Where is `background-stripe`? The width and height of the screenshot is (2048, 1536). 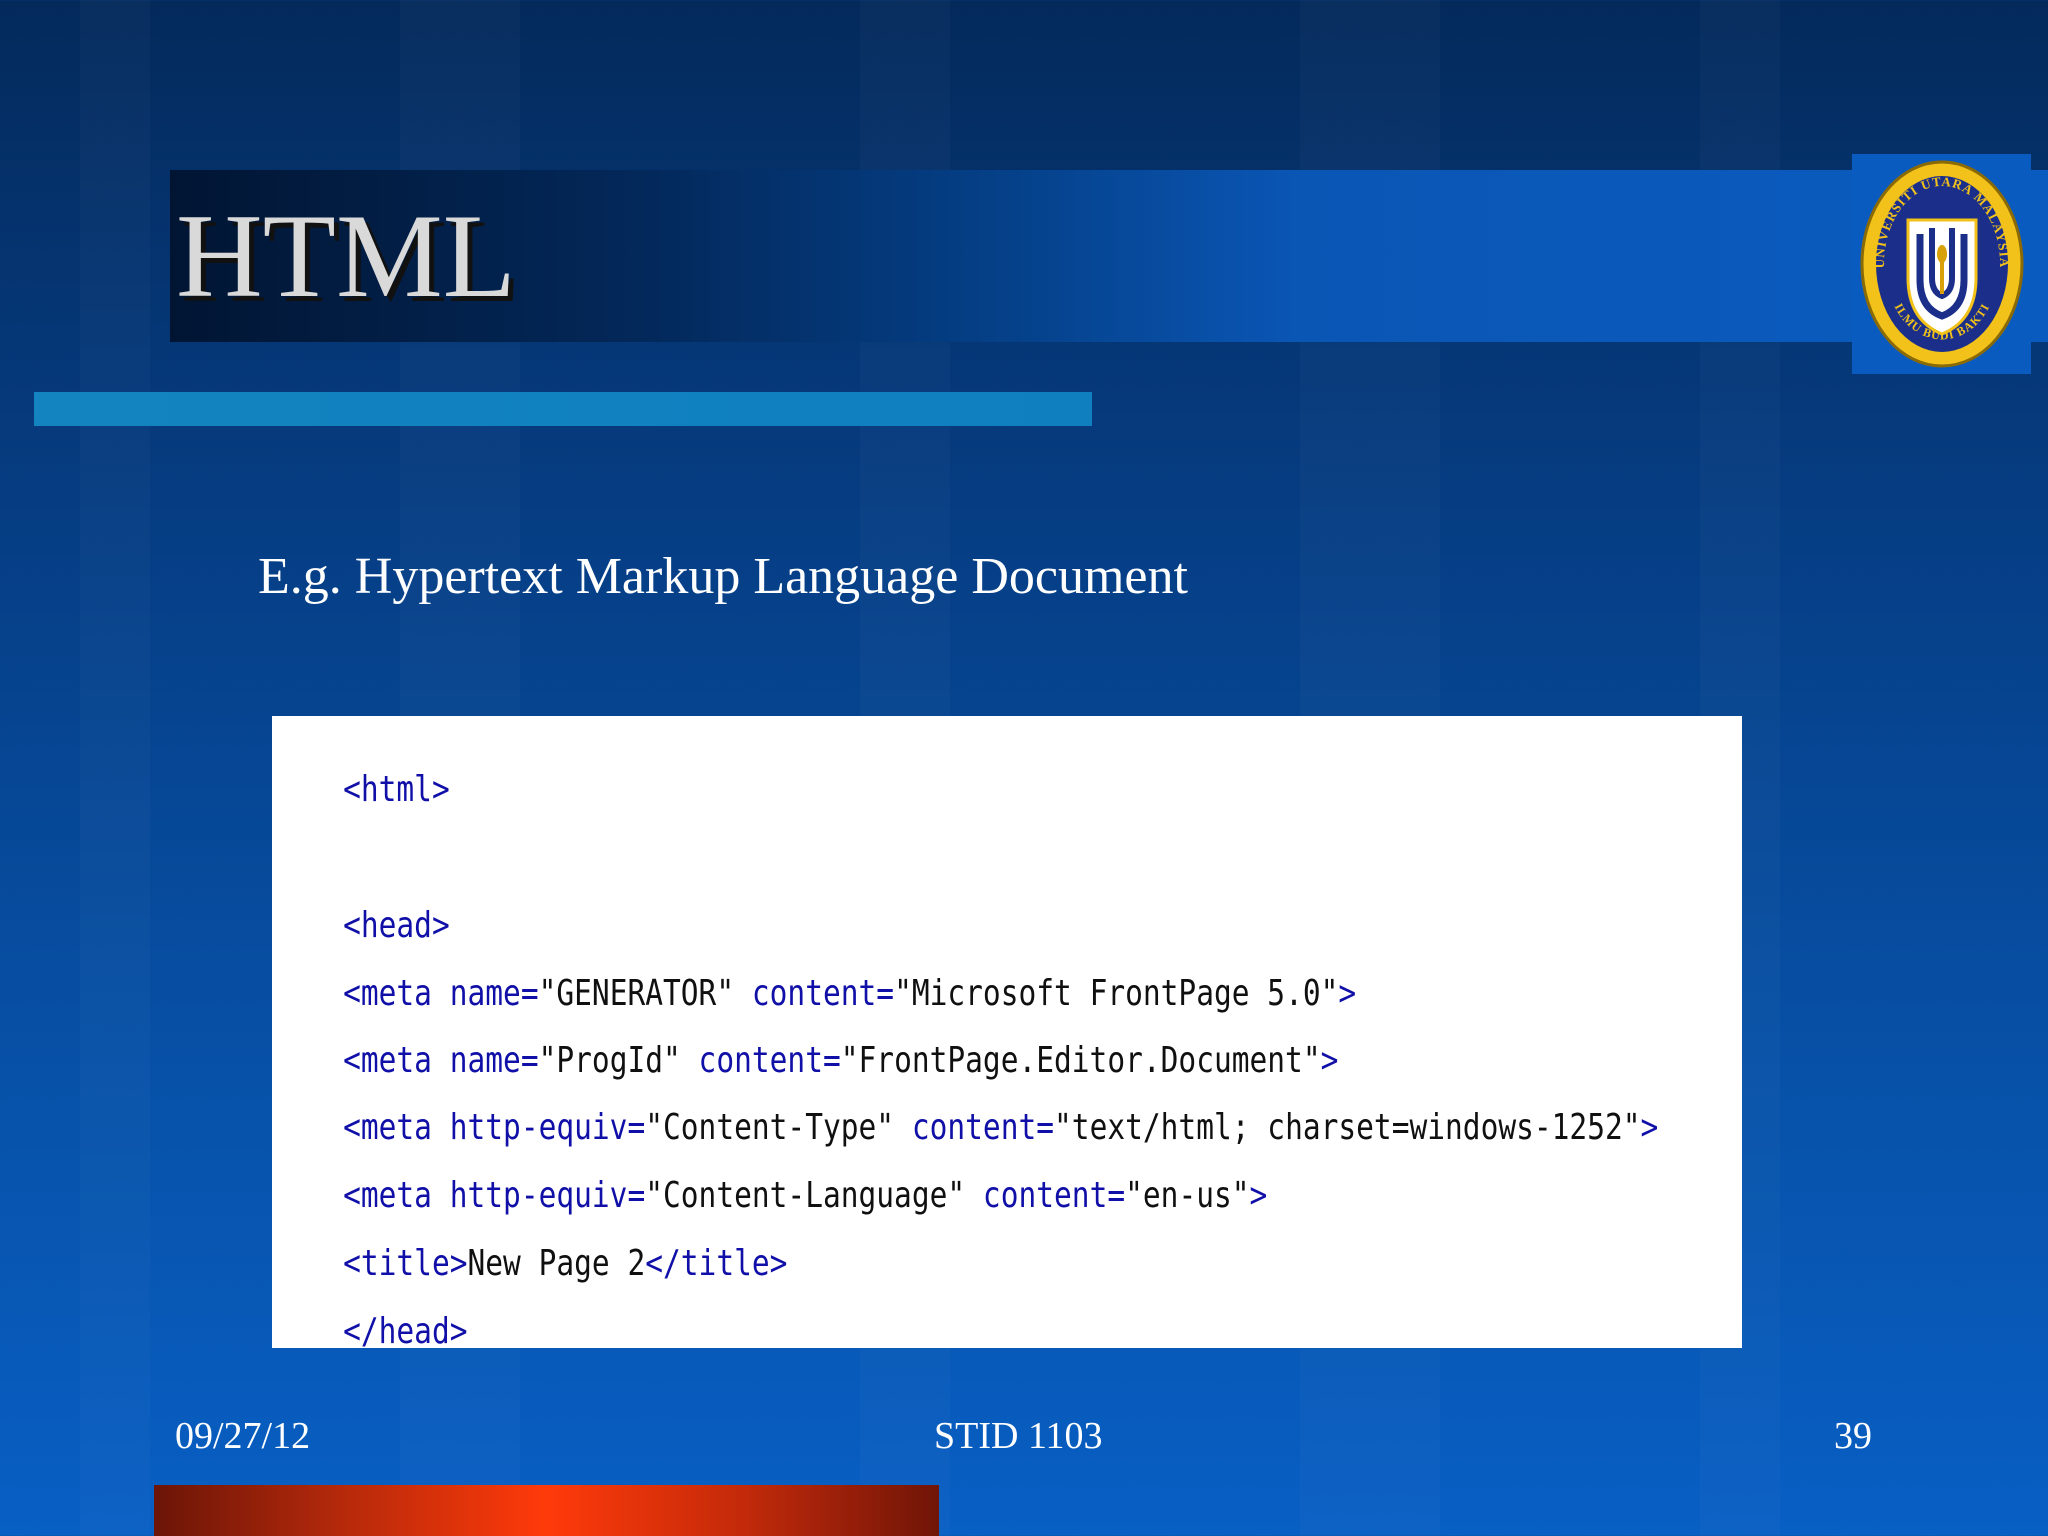
background-stripe is located at coordinates (115, 768).